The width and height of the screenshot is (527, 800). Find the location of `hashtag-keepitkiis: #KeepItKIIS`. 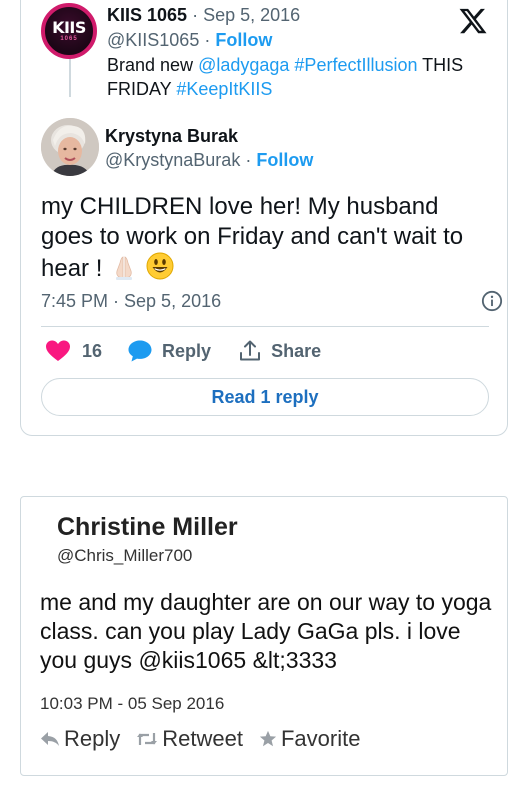

hashtag-keepitkiis: #KeepItKIIS is located at coordinates (224, 89).